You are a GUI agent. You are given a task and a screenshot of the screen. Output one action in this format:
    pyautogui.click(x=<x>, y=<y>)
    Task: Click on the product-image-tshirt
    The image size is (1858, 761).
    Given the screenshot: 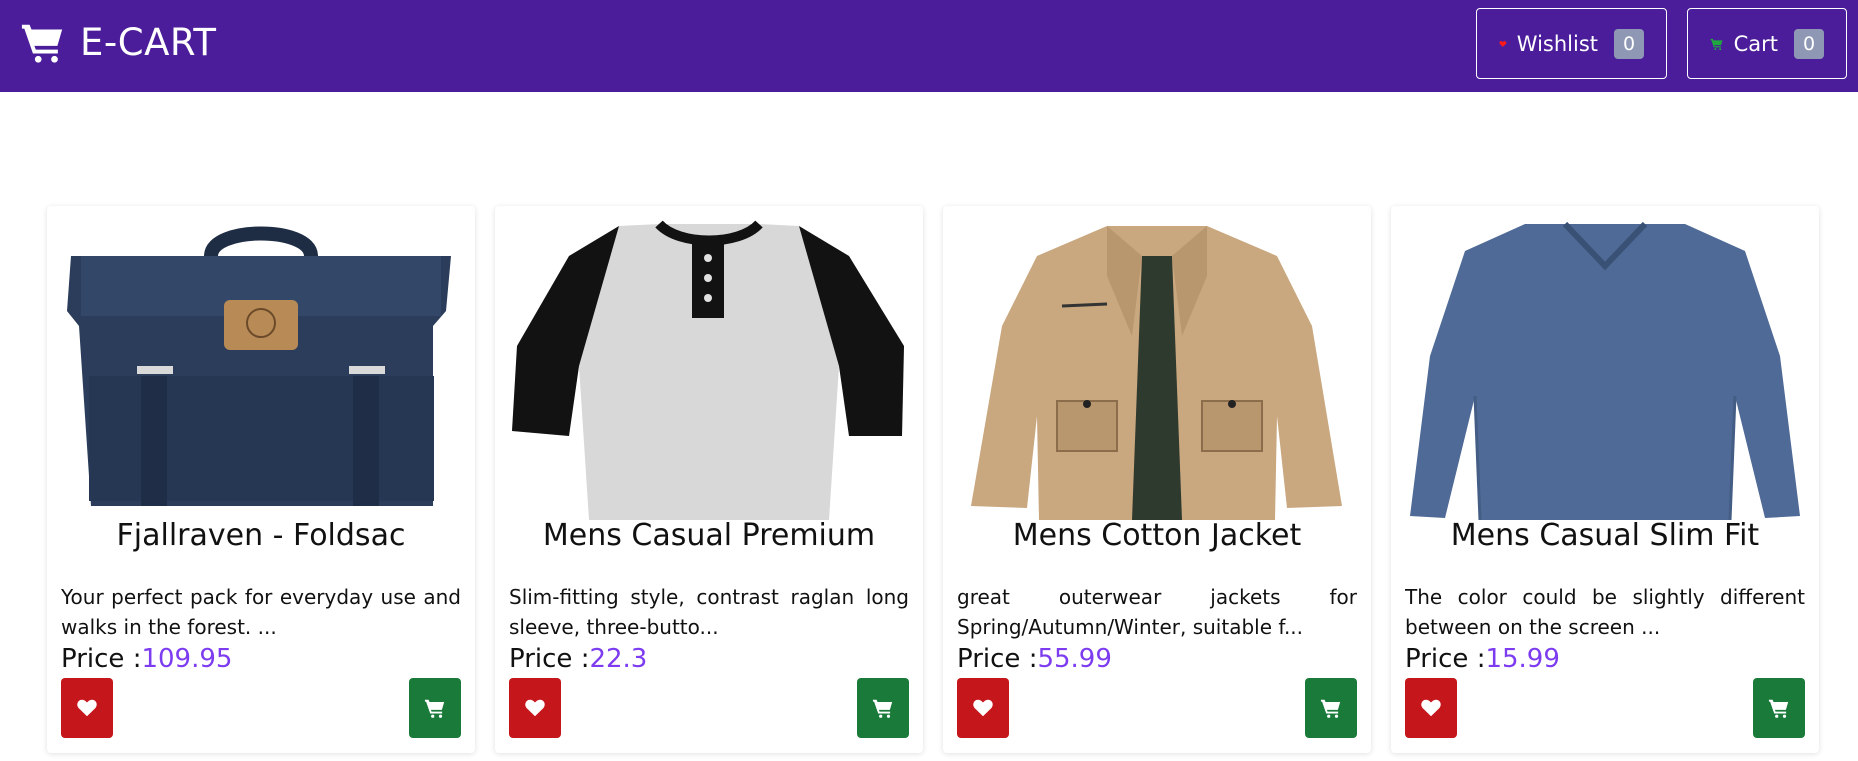 What is the action you would take?
    pyautogui.click(x=709, y=368)
    